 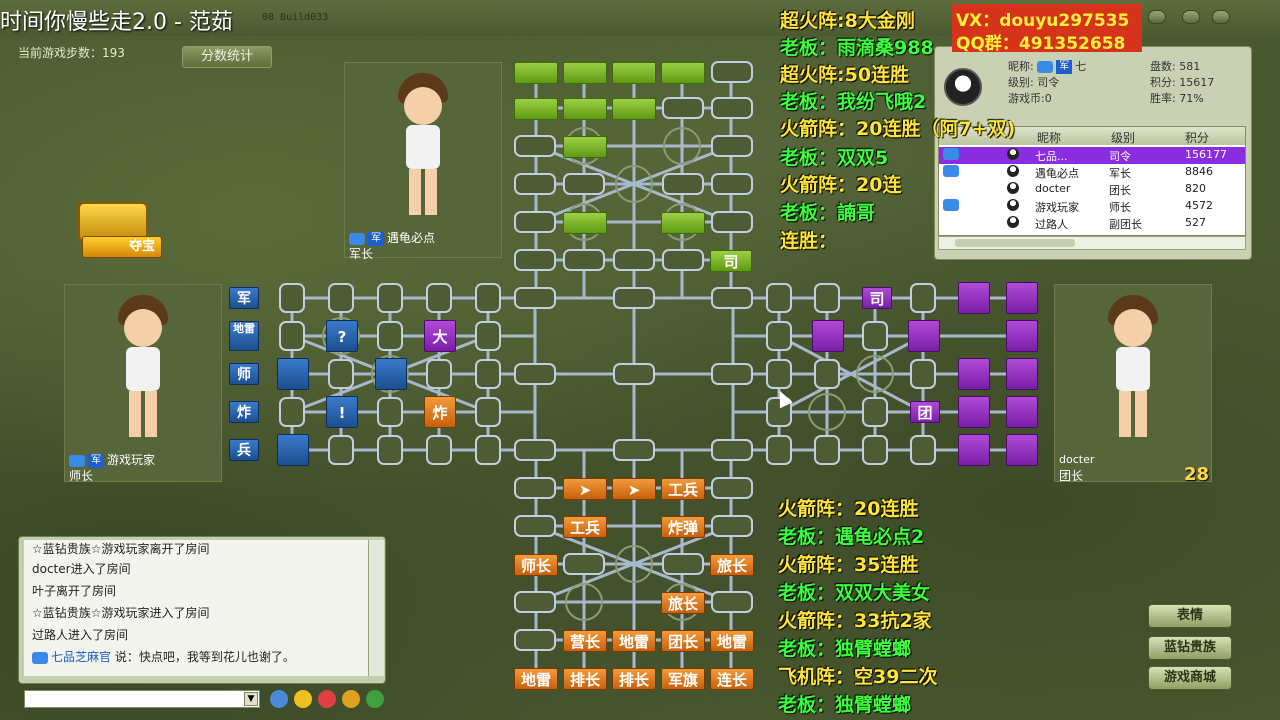 What do you see at coordinates (1197, 137) in the screenshot?
I see `col-score: 积分` at bounding box center [1197, 137].